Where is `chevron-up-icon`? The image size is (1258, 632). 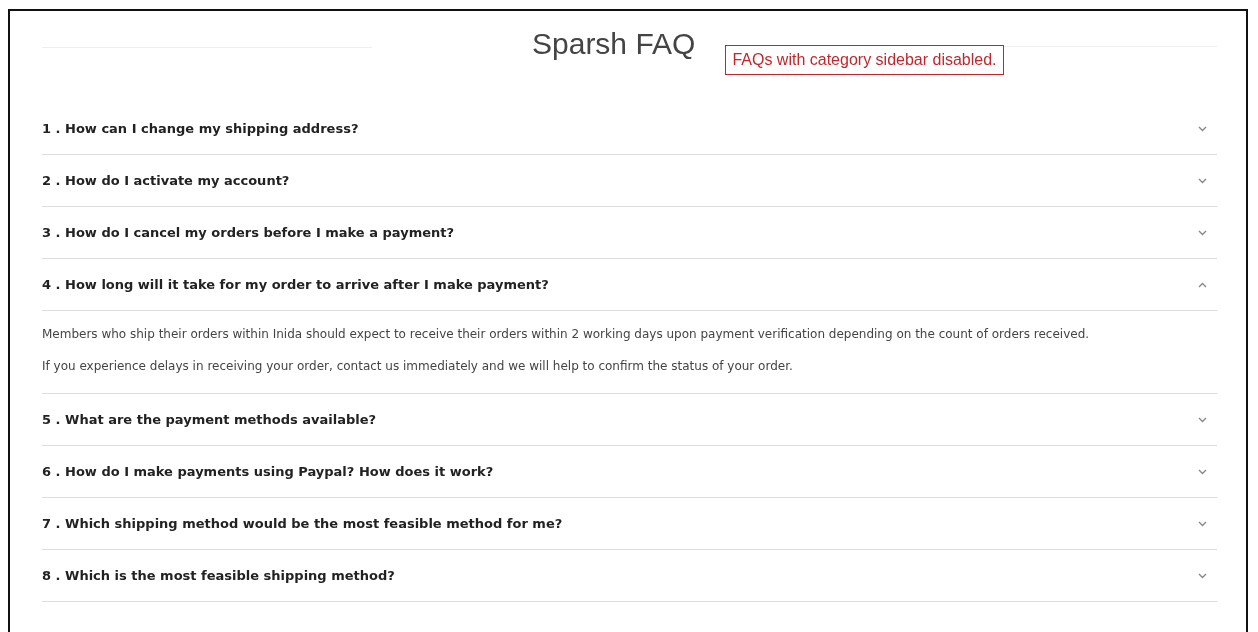 chevron-up-icon is located at coordinates (1202, 284).